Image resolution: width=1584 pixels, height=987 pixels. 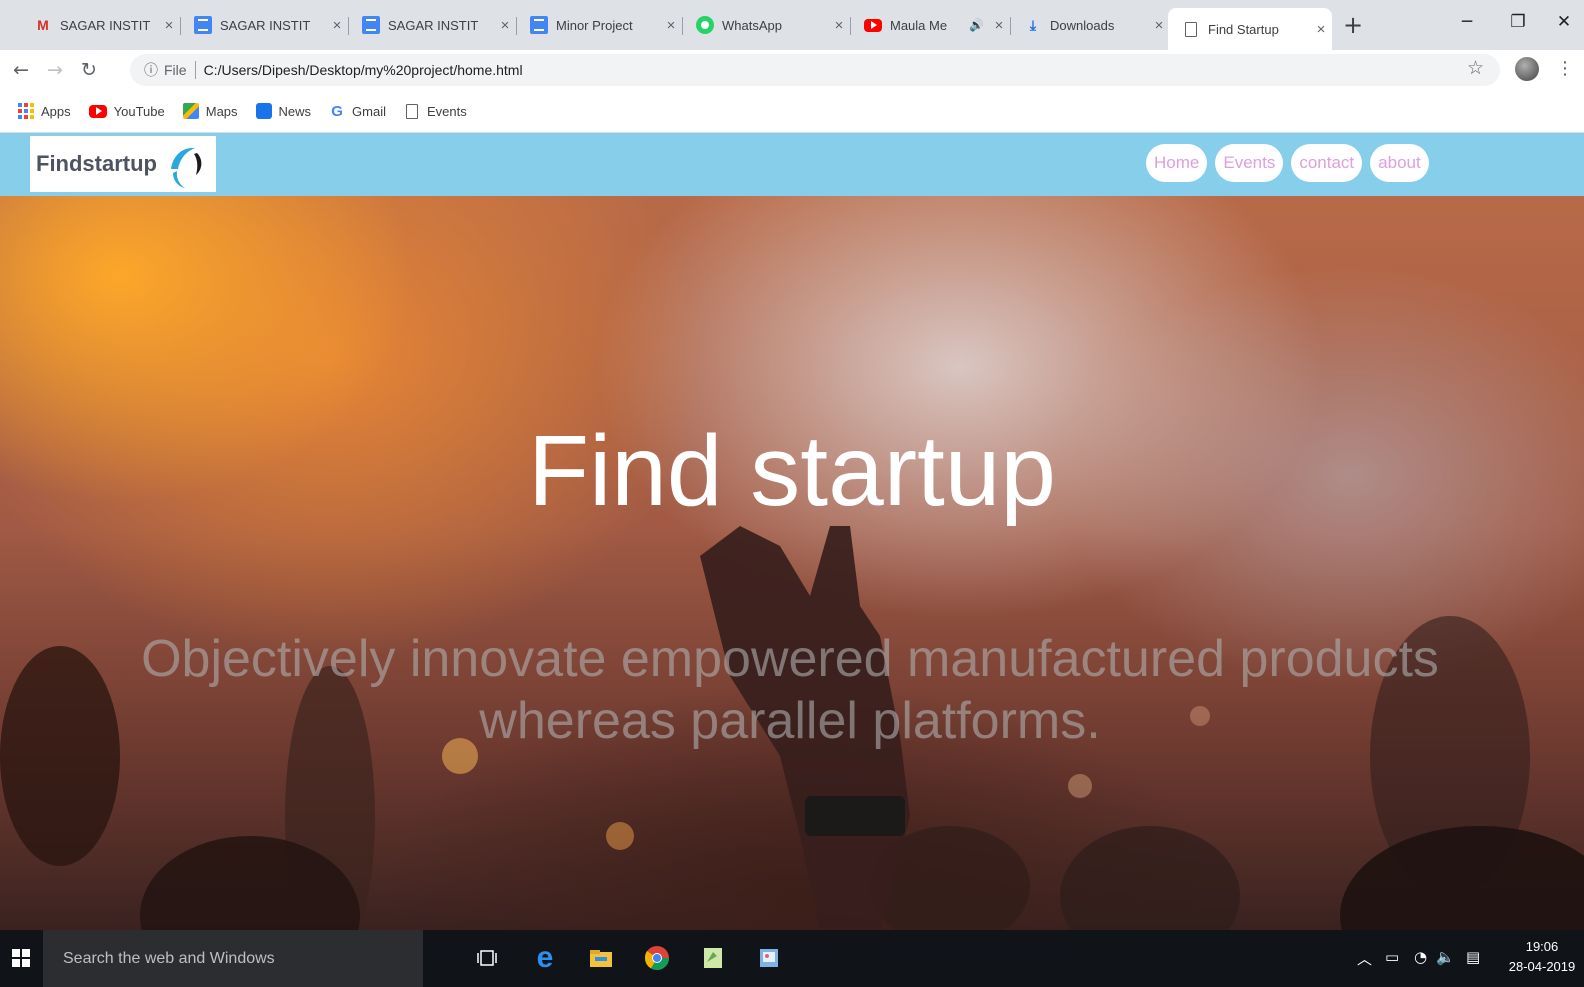 What do you see at coordinates (21, 70) in the screenshot?
I see `back-arrow-icon: ←` at bounding box center [21, 70].